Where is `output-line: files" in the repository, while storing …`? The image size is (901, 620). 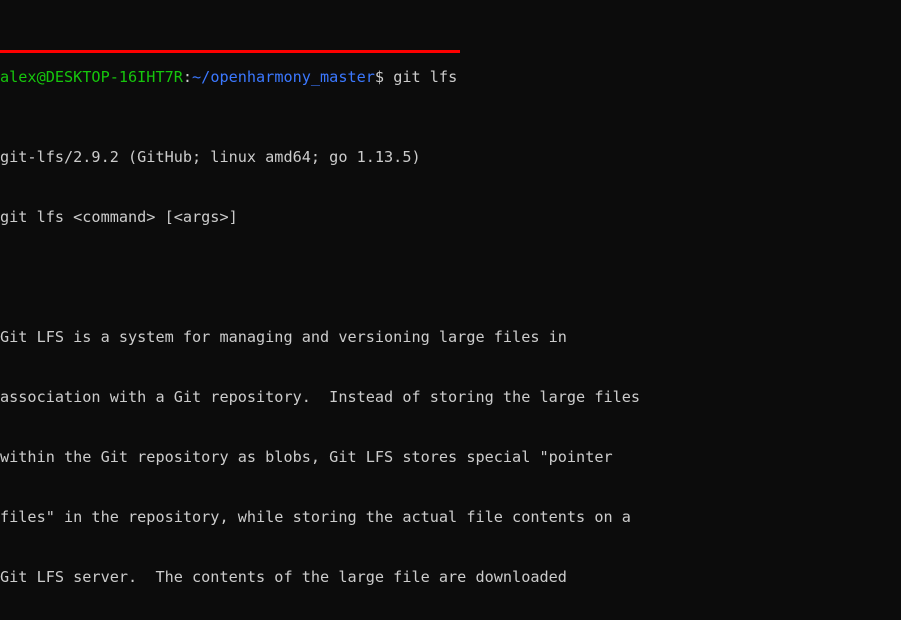
output-line: files" in the repository, while storing … is located at coordinates (315, 517).